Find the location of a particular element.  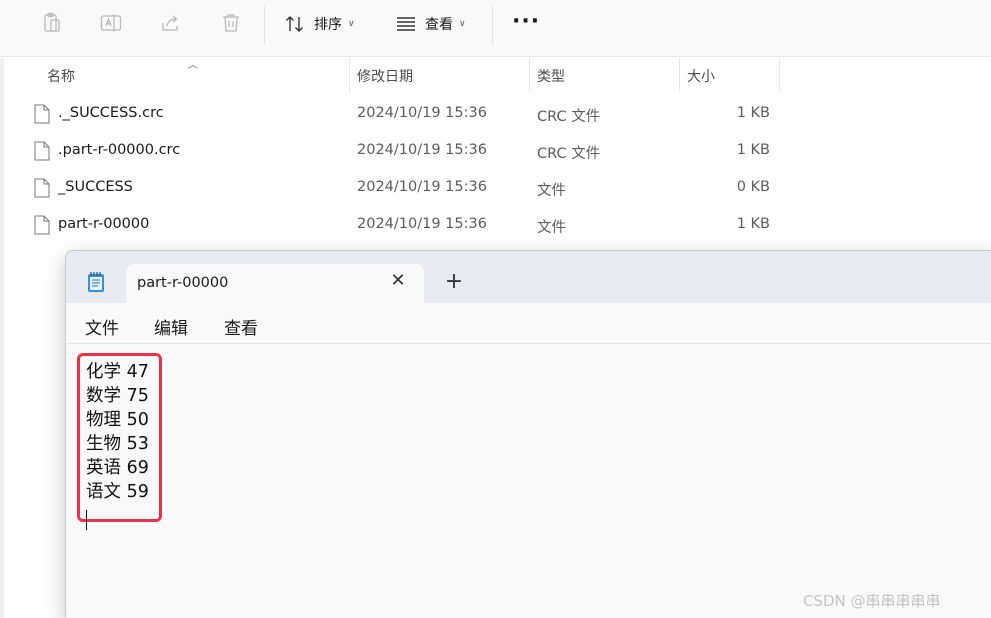

more-options-button: ··· is located at coordinates (526, 22).